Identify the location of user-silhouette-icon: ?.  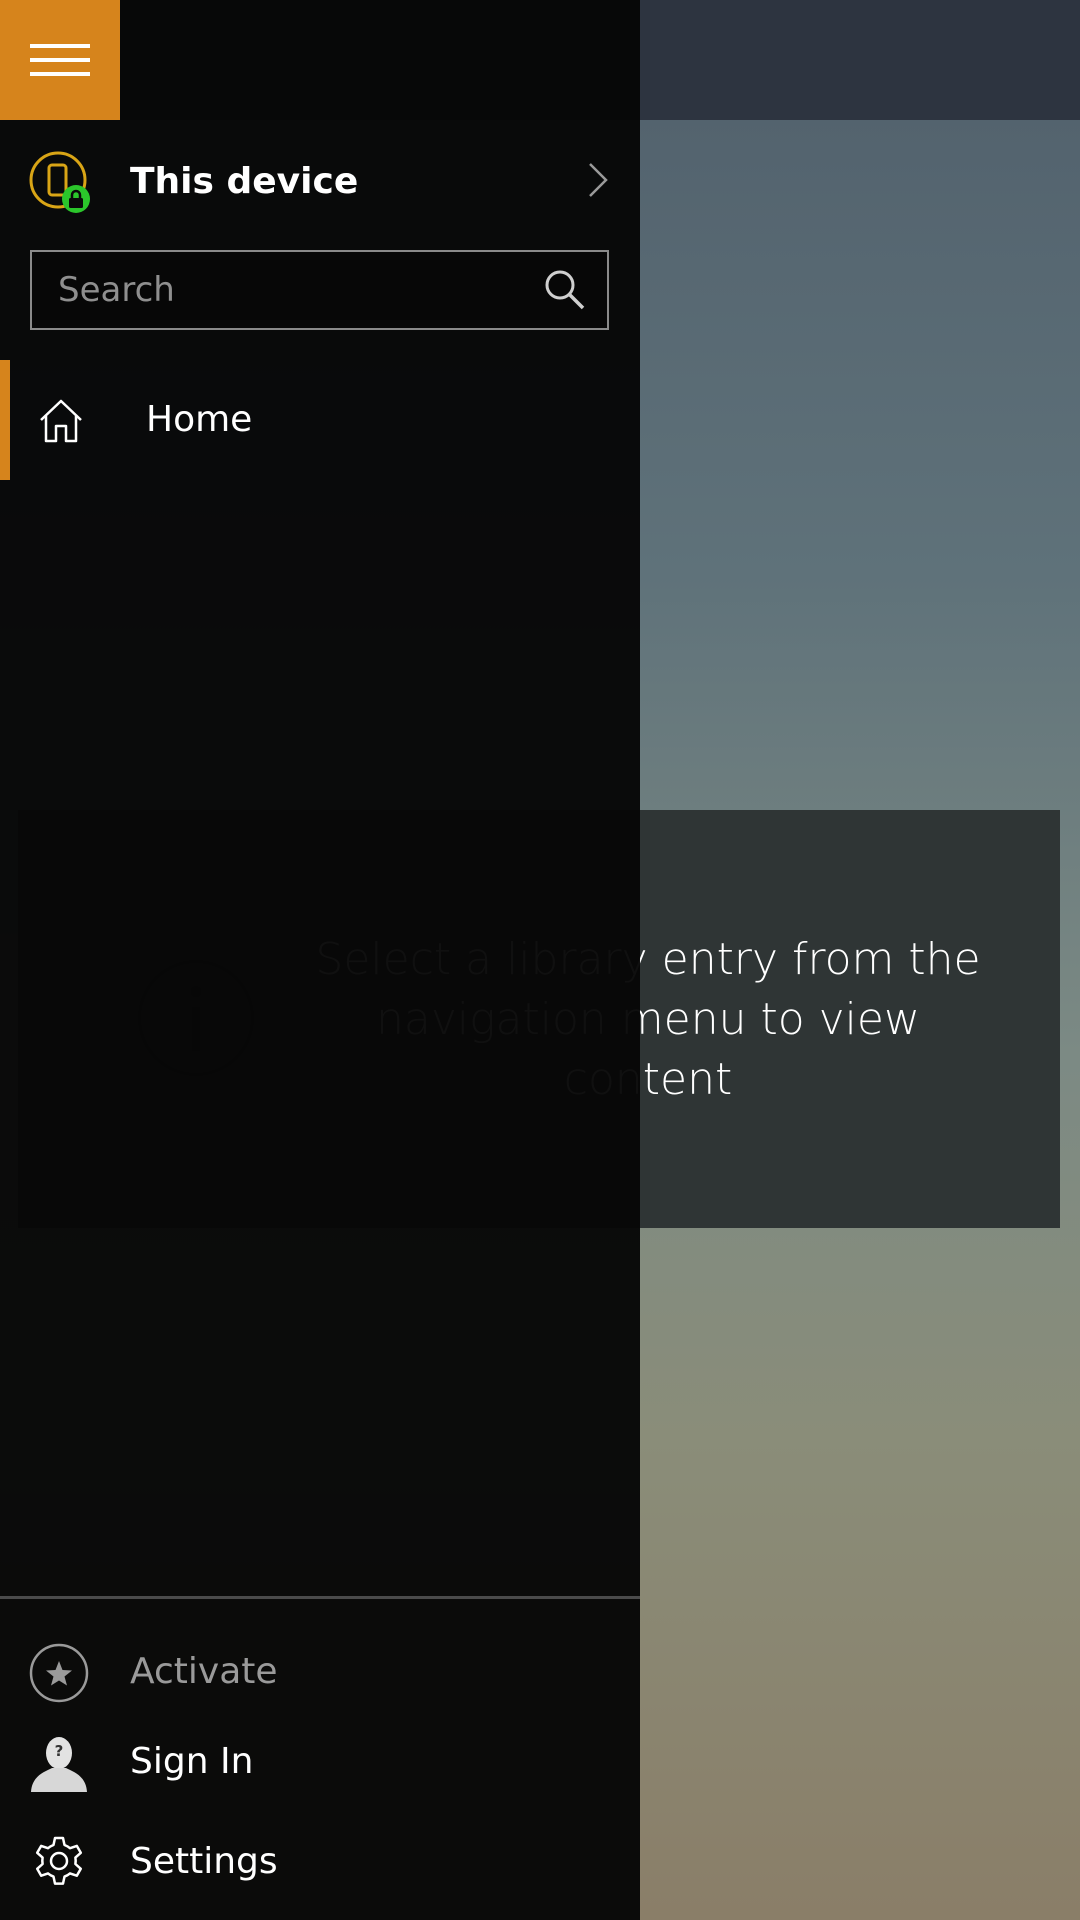
(59, 1763).